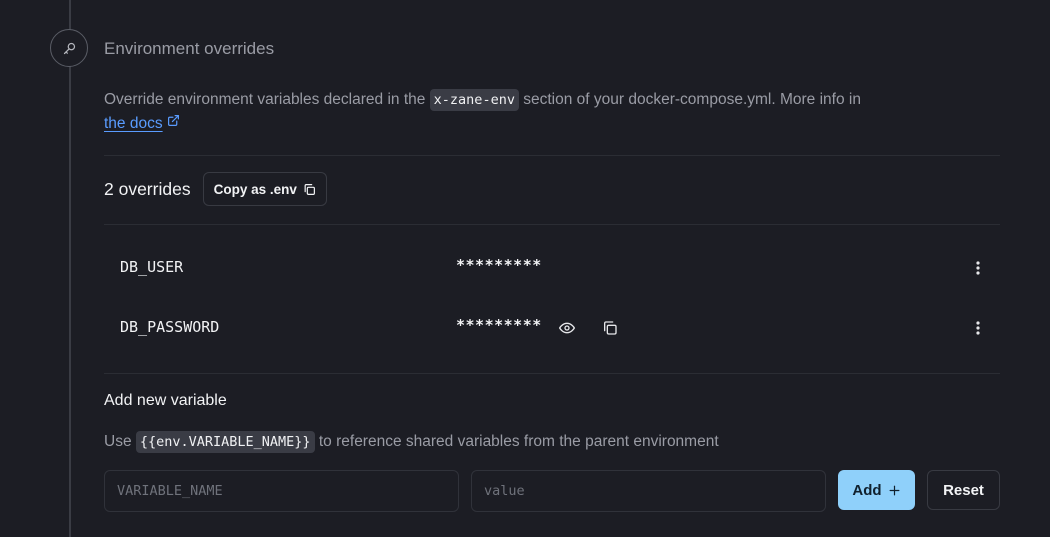  What do you see at coordinates (133, 123) in the screenshot?
I see `docs-link: the docs` at bounding box center [133, 123].